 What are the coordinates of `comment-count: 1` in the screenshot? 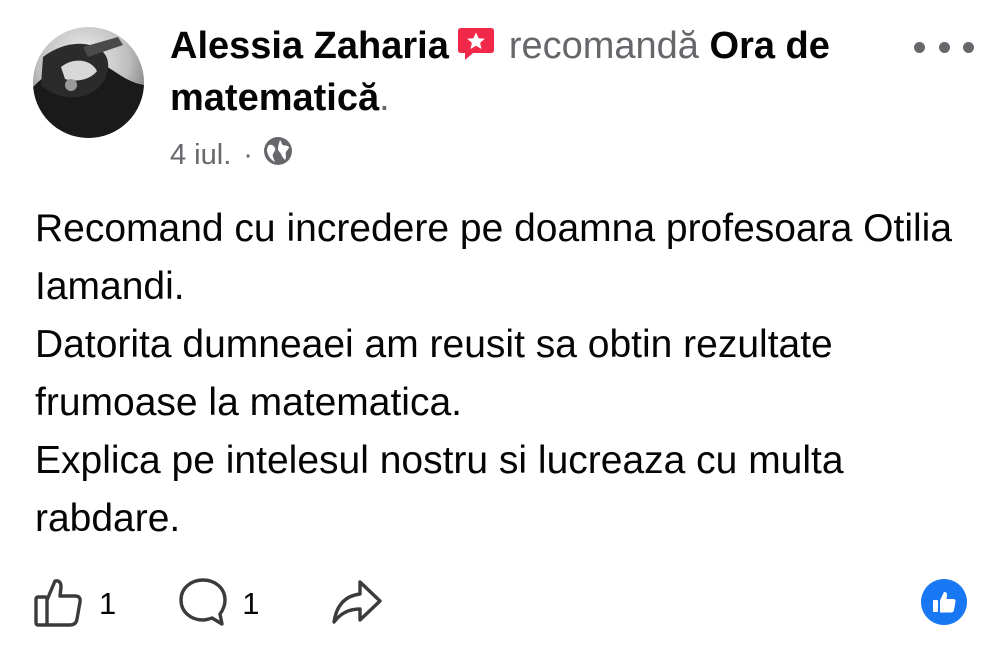 It's located at (251, 603).